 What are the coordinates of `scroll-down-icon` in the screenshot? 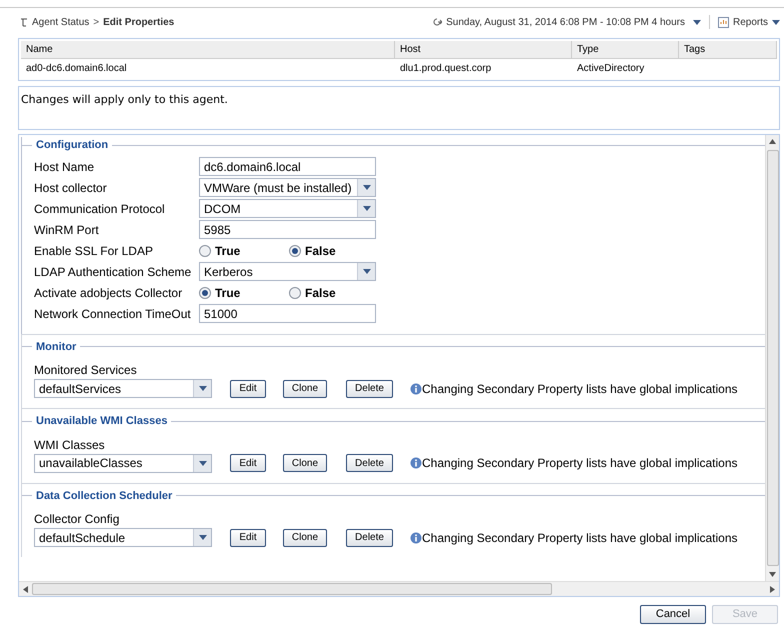 It's located at (772, 574).